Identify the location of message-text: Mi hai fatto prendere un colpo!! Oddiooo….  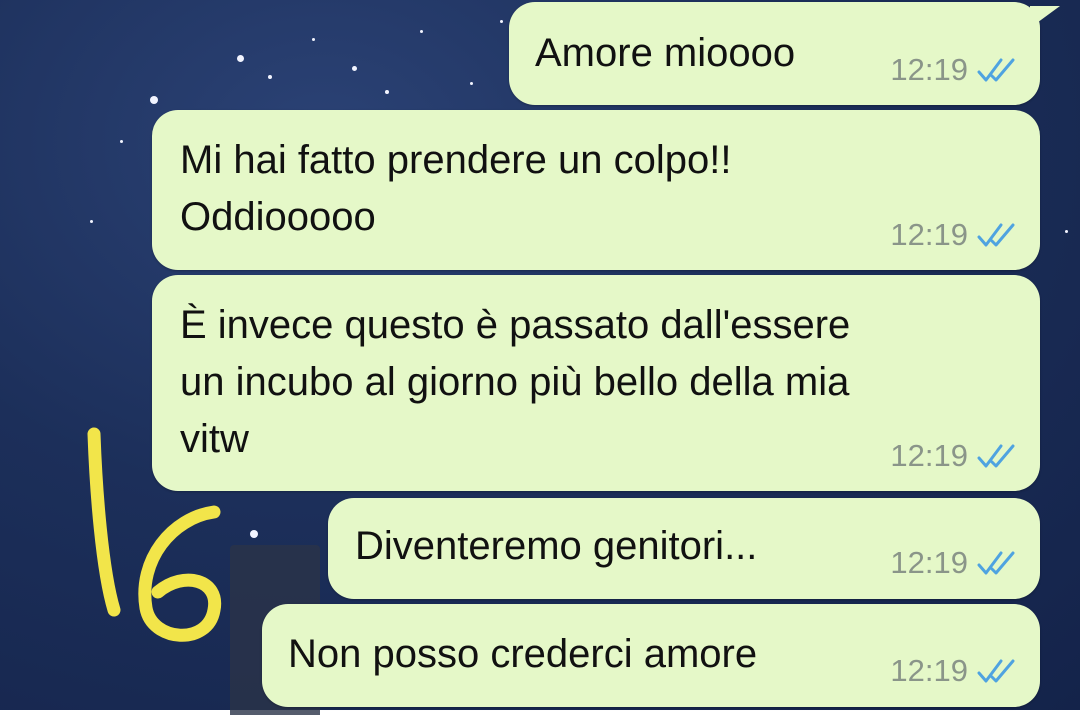
(456, 188).